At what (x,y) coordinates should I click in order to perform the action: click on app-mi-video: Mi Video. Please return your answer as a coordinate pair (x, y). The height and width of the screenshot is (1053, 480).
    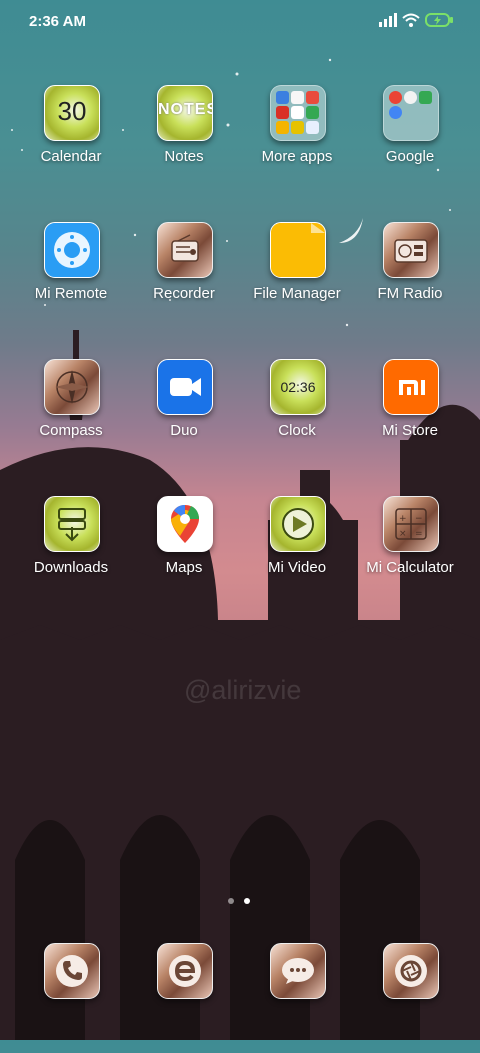
    Looking at the image, I should click on (297, 551).